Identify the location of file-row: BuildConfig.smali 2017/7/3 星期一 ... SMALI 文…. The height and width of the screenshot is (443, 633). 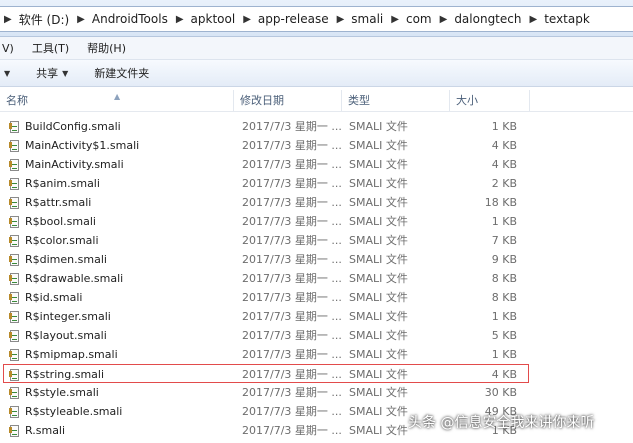
(316, 126).